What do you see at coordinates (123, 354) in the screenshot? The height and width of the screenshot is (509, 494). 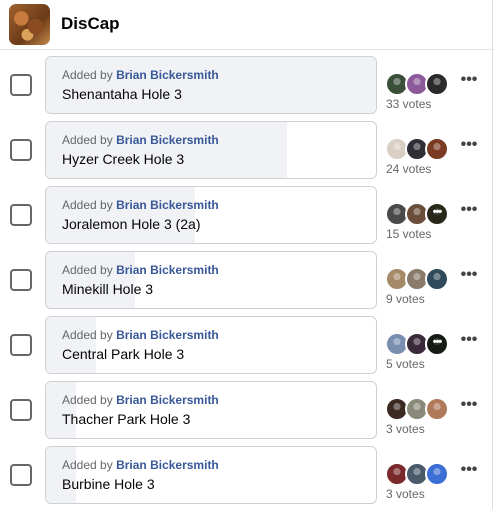 I see `option-label: Central Park Hole 3` at bounding box center [123, 354].